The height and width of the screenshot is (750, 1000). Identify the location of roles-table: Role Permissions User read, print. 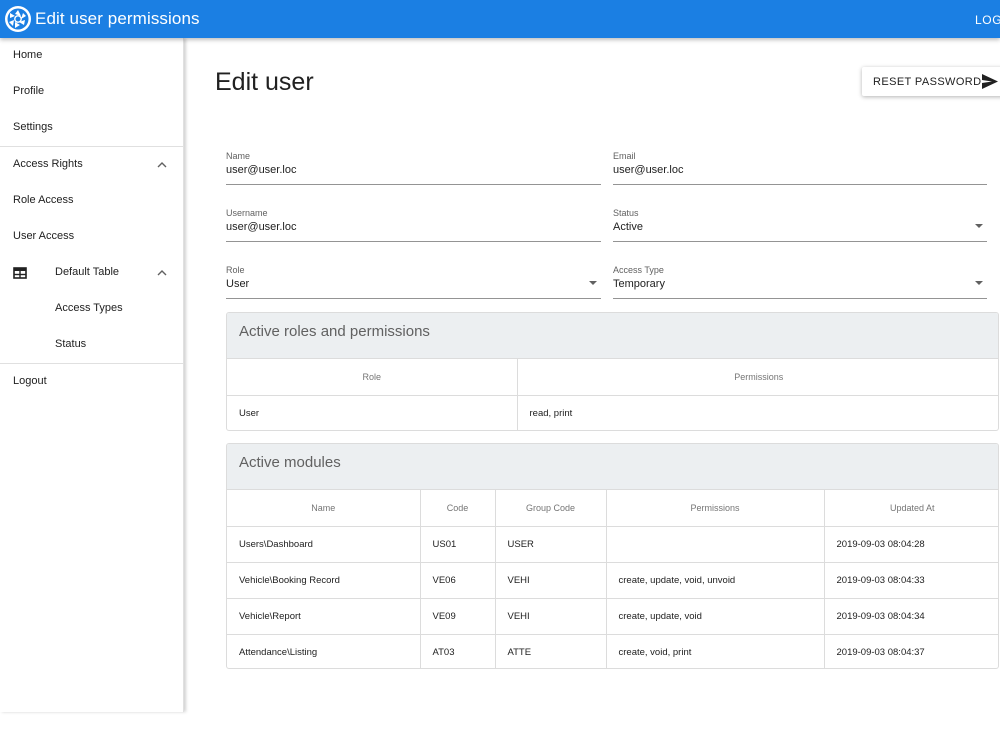
(612, 394).